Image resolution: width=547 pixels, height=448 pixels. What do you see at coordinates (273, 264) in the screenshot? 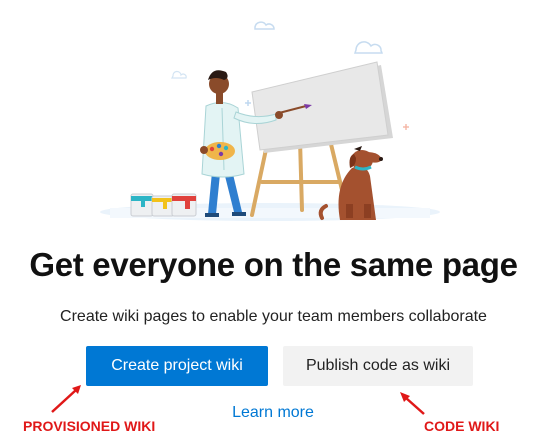
I see `page-title: Get everyone on the same page` at bounding box center [273, 264].